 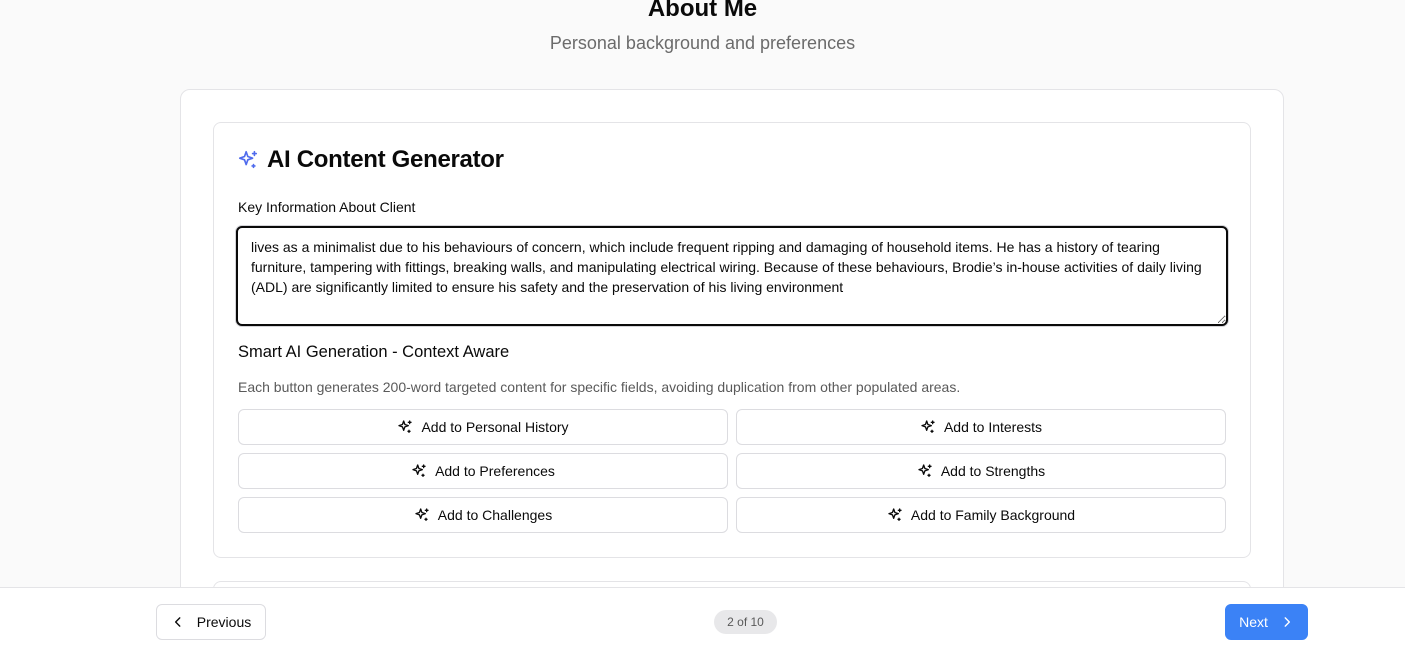 I want to click on smart-generation-title: Smart AI Generation - Context Aware, so click(x=374, y=352).